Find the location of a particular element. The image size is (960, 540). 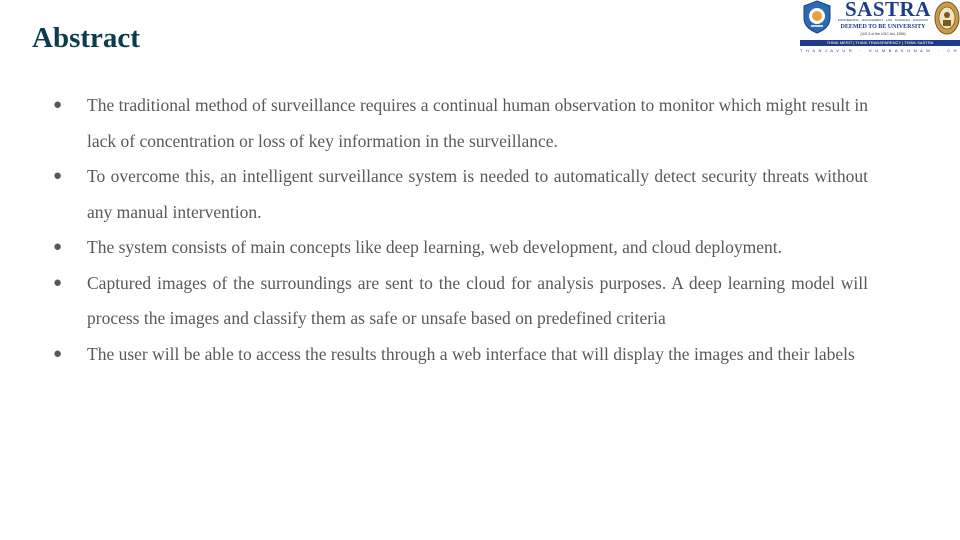

slide-title: Abstract is located at coordinates (86, 38).